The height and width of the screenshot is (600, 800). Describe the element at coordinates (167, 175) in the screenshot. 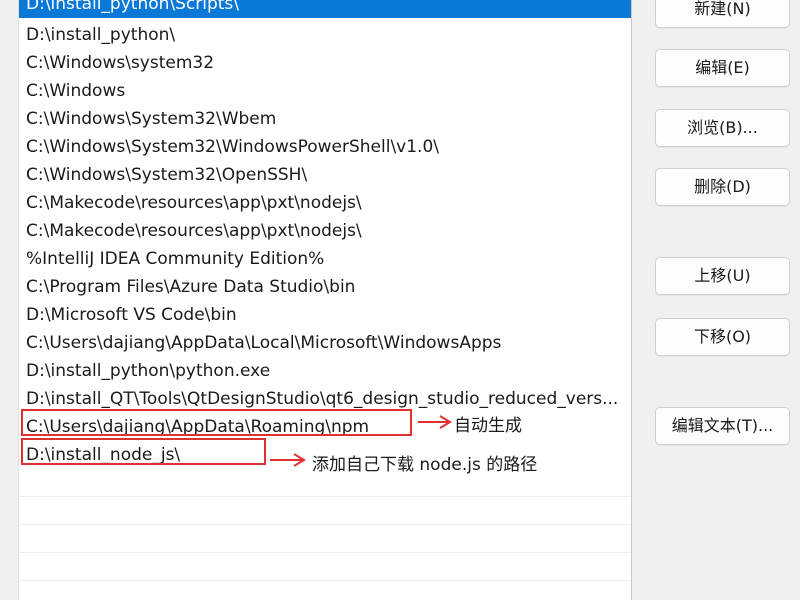

I see `path-row-text: C:\Windows\System32\OpenSSH\` at that location.